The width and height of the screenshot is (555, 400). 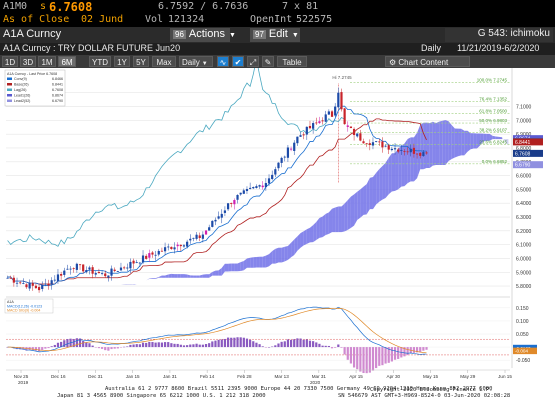 I want to click on edit-icon: ✎, so click(x=268, y=61).